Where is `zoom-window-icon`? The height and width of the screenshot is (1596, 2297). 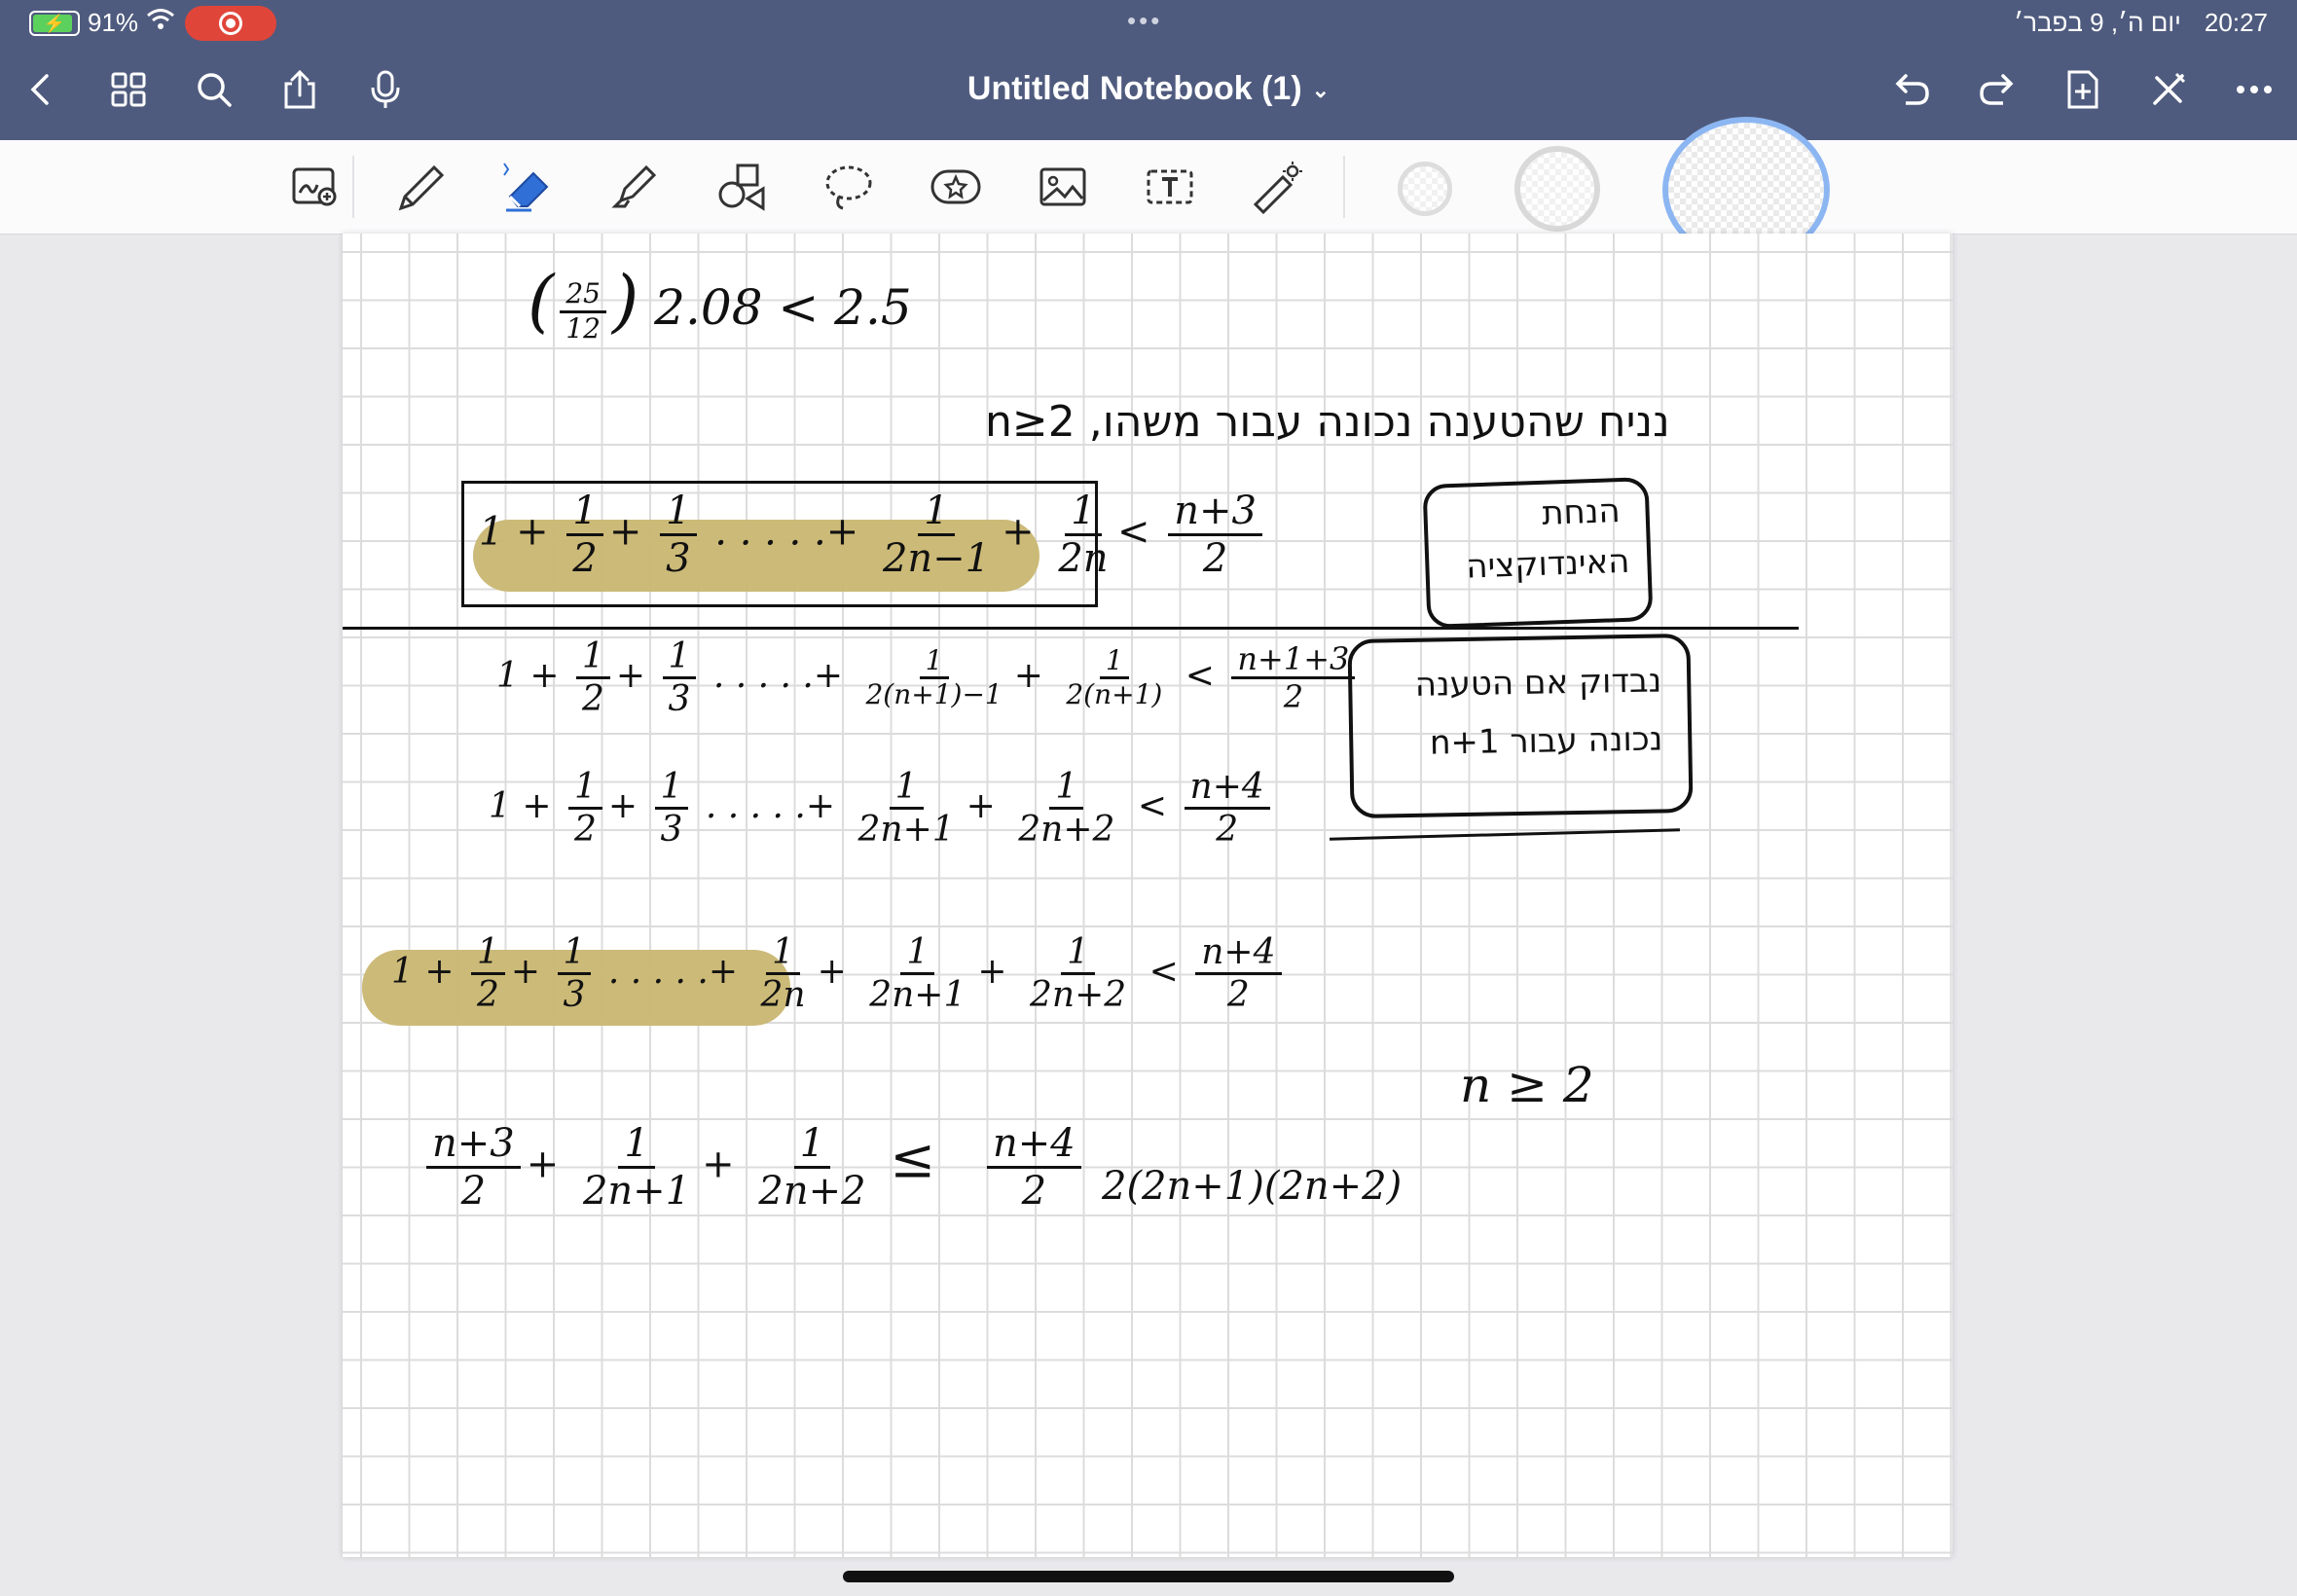 zoom-window-icon is located at coordinates (315, 187).